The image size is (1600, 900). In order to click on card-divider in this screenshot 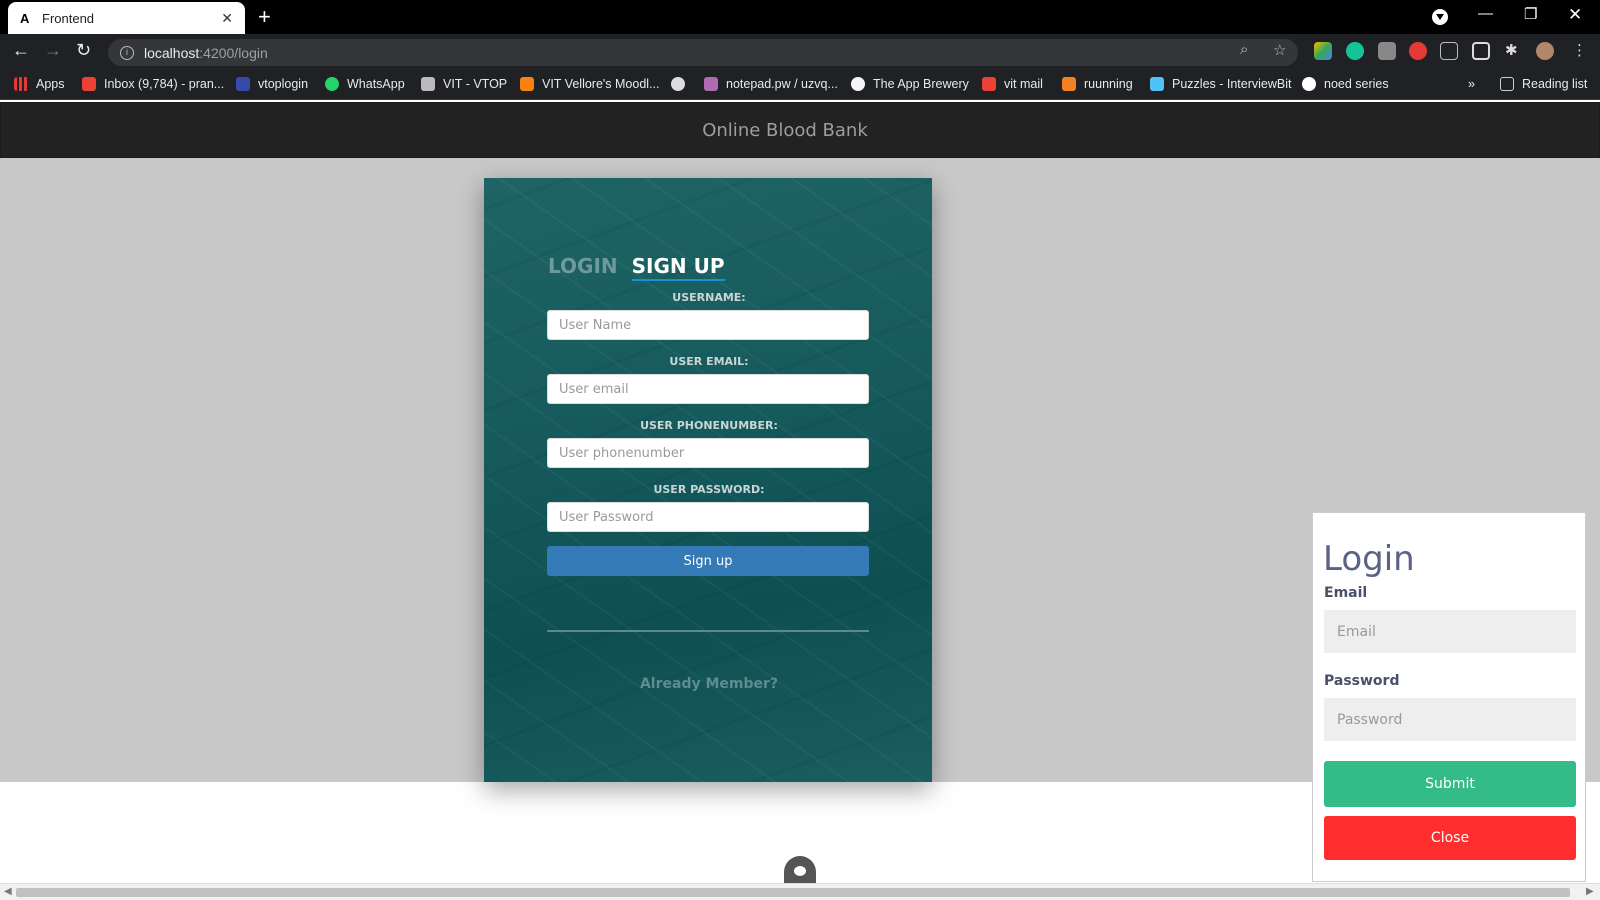, I will do `click(708, 631)`.